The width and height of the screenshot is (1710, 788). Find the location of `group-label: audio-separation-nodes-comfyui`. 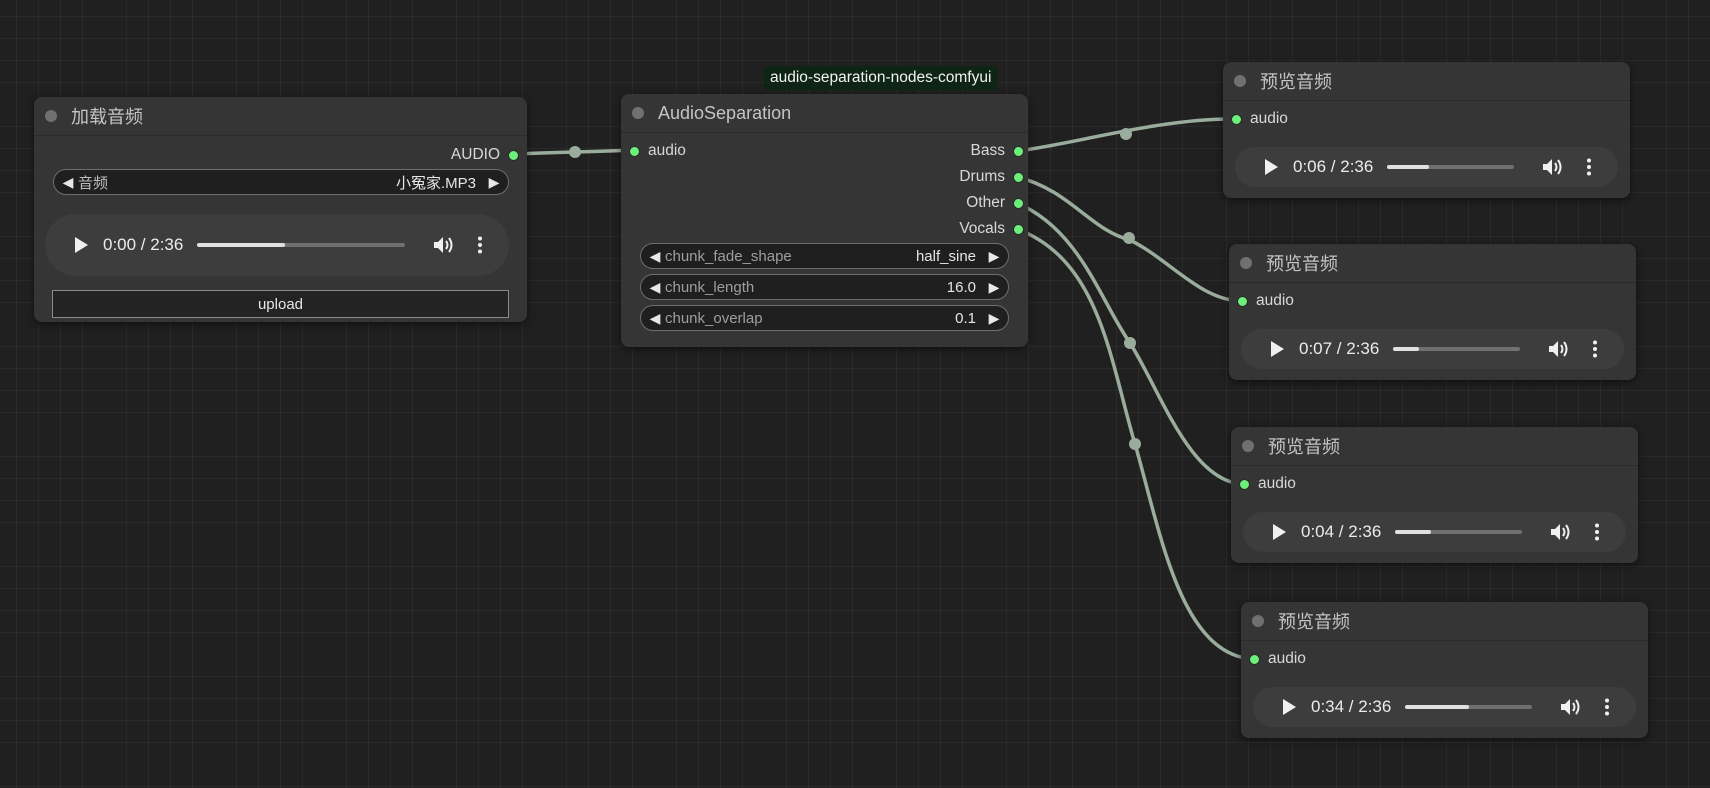

group-label: audio-separation-nodes-comfyui is located at coordinates (881, 78).